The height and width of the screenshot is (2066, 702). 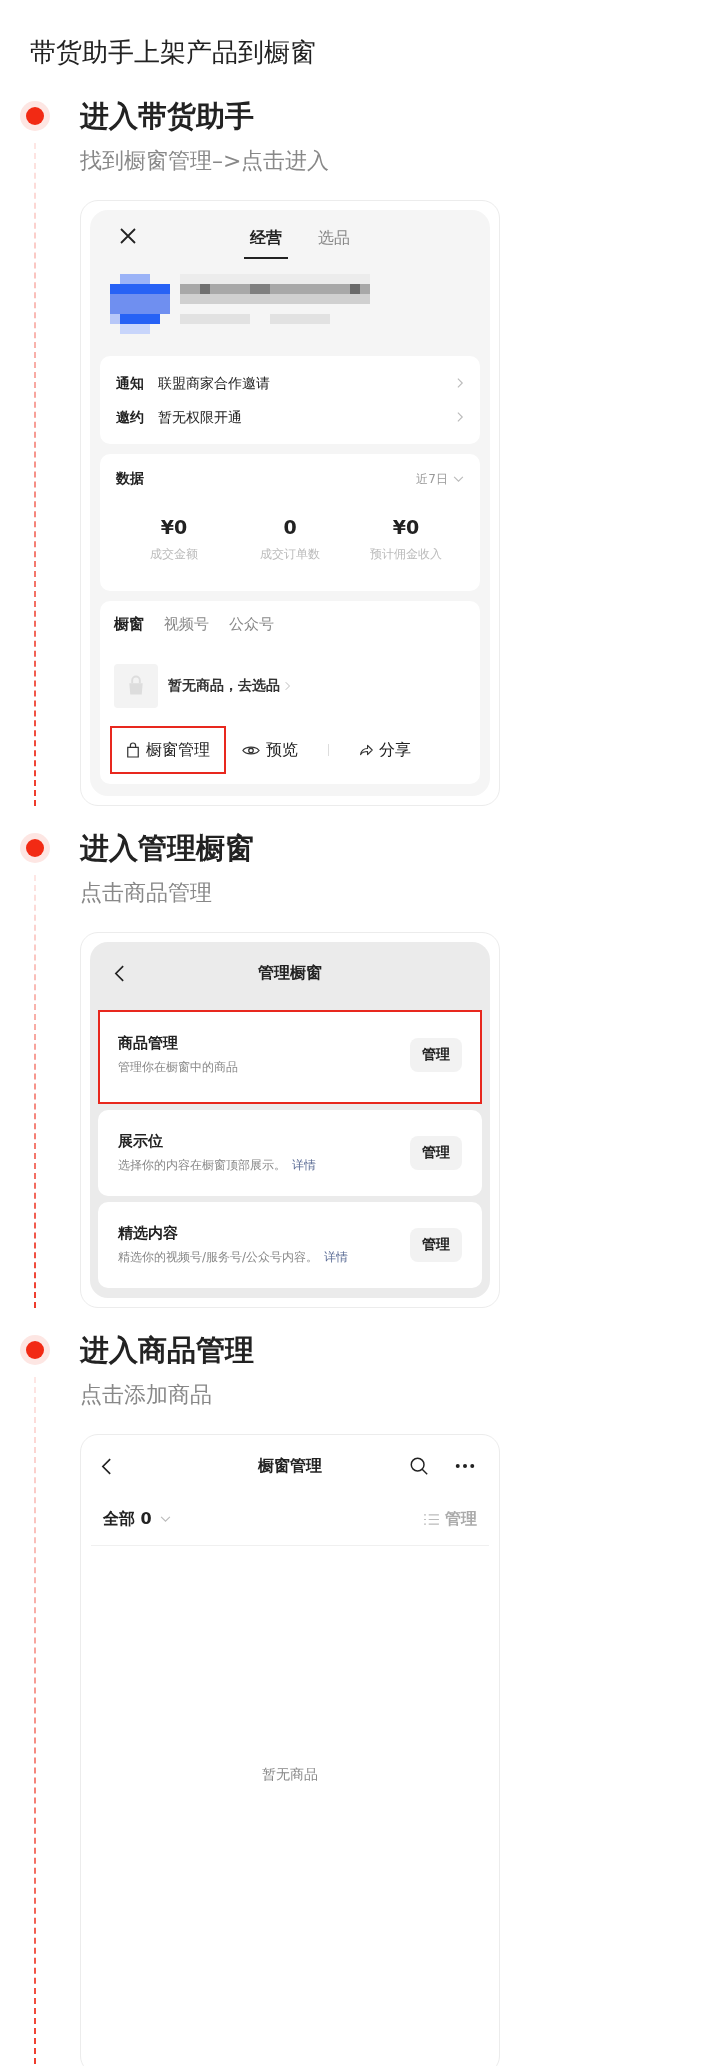 What do you see at coordinates (137, 1519) in the screenshot?
I see `filter-dropdown: 全部 0` at bounding box center [137, 1519].